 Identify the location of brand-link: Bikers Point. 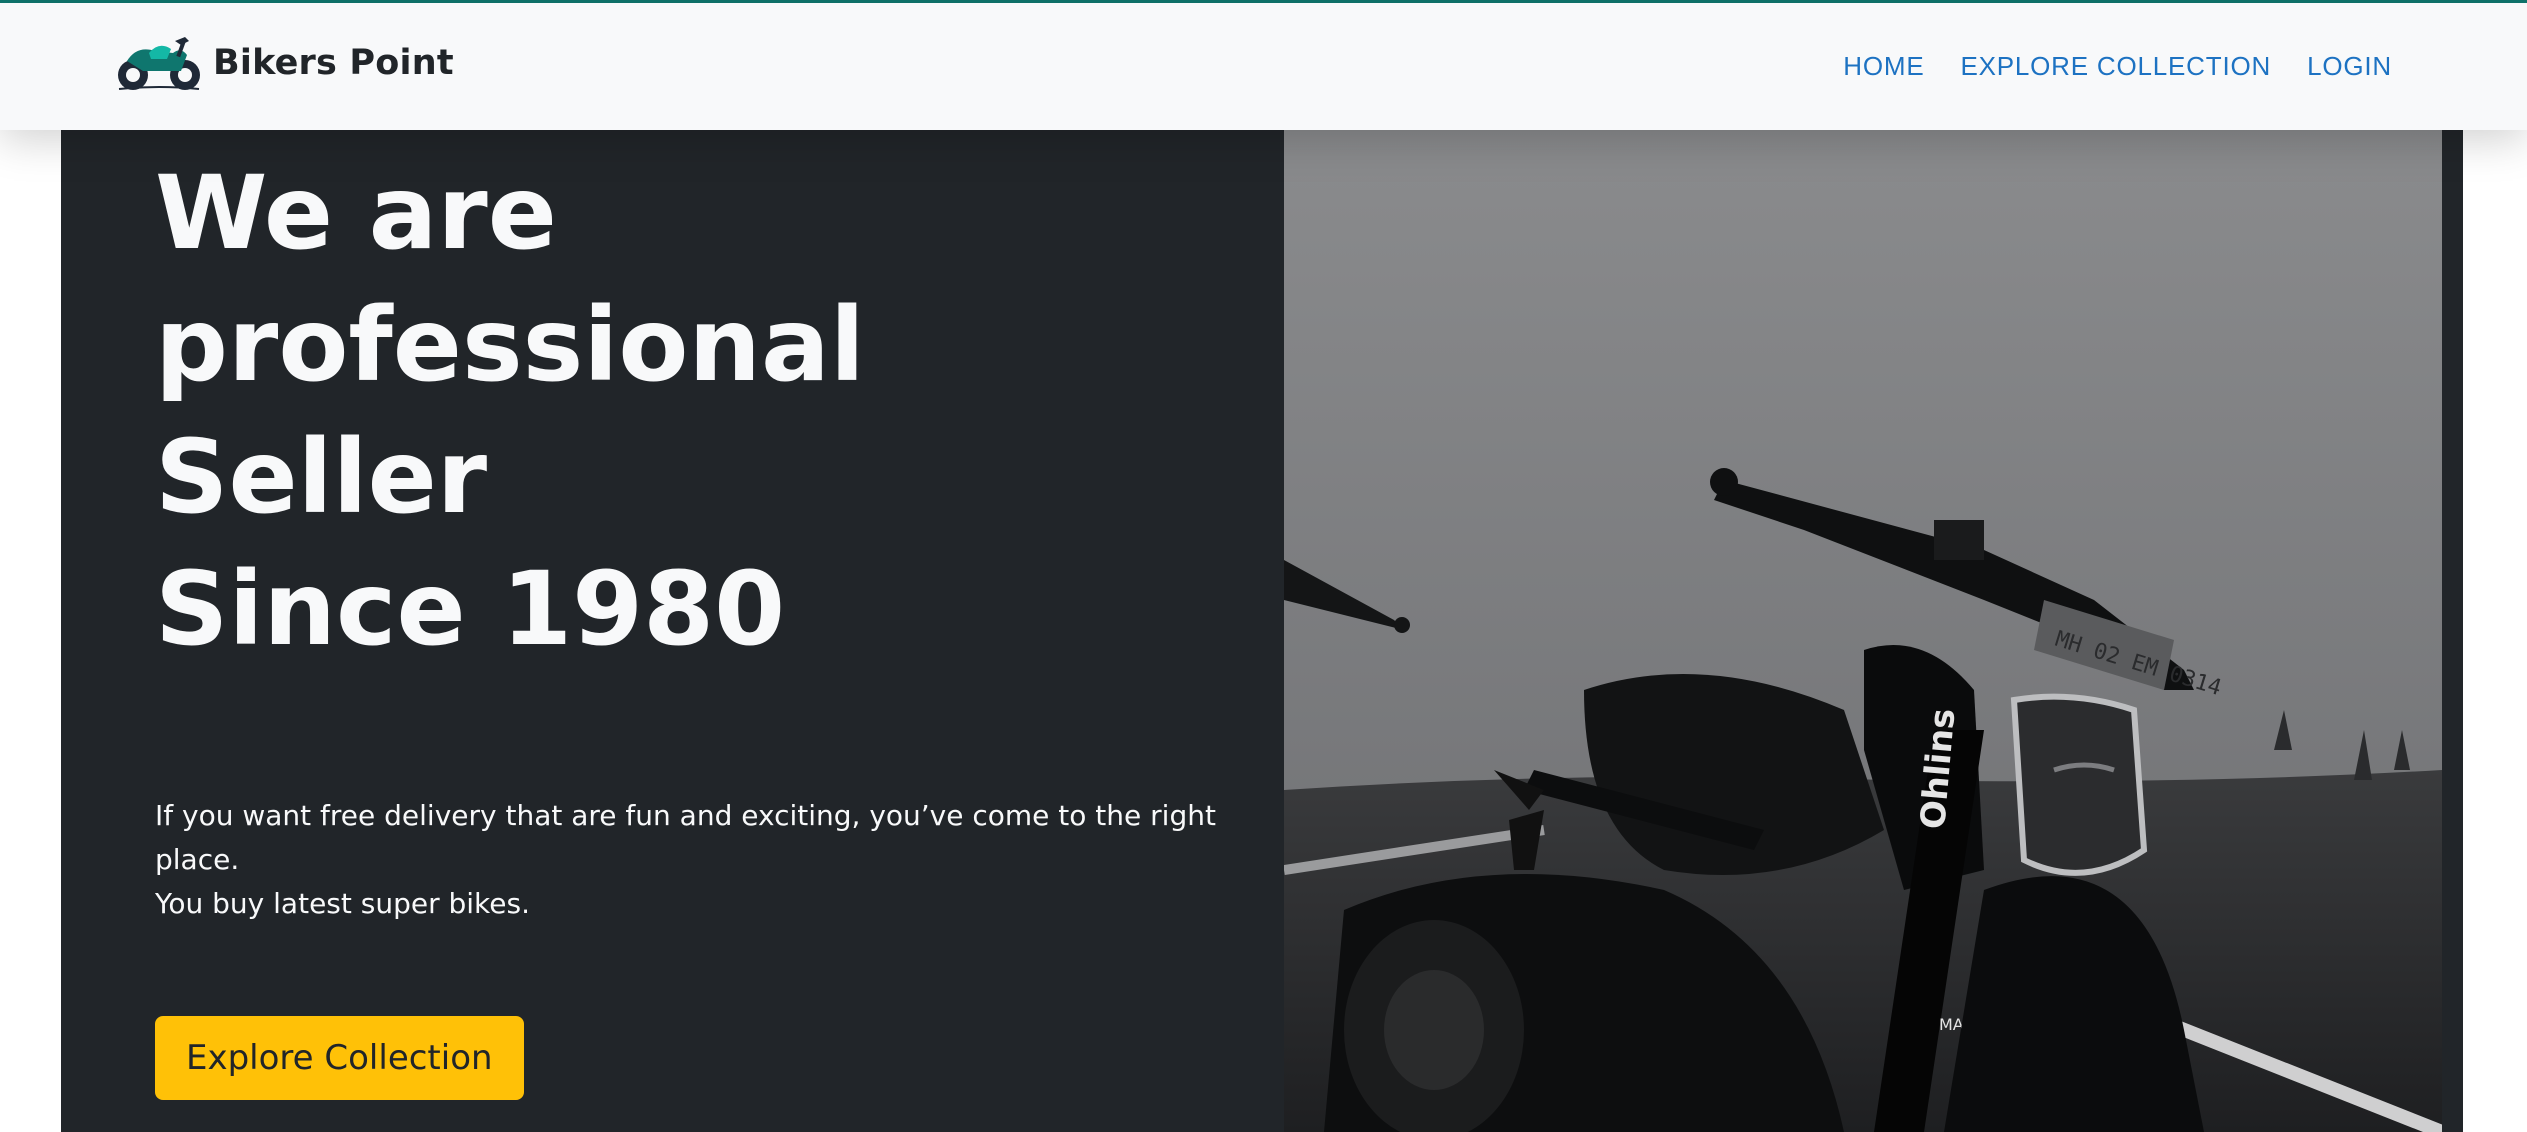
(284, 63).